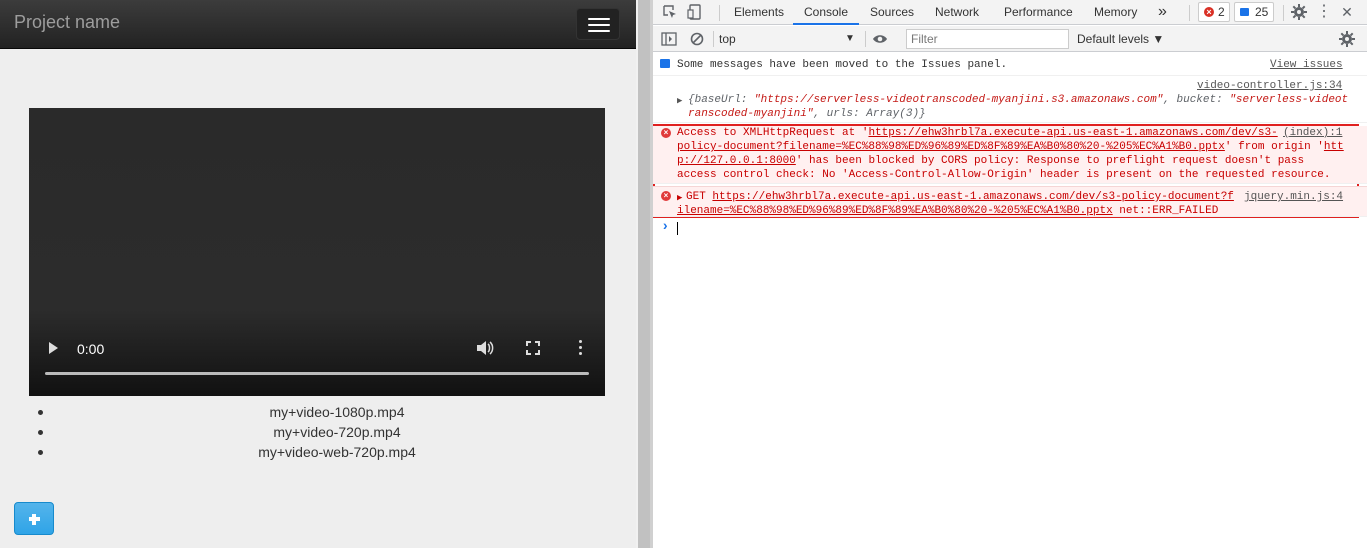 The width and height of the screenshot is (1367, 548). Describe the element at coordinates (581, 348) in the screenshot. I see `more-options-icon` at that location.